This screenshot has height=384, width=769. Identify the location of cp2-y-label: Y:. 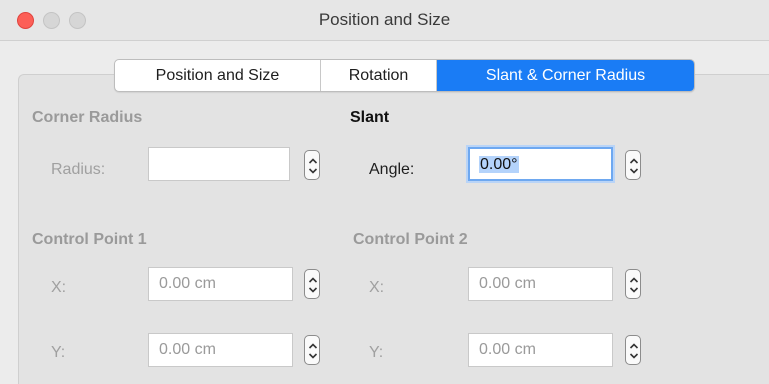
(376, 352).